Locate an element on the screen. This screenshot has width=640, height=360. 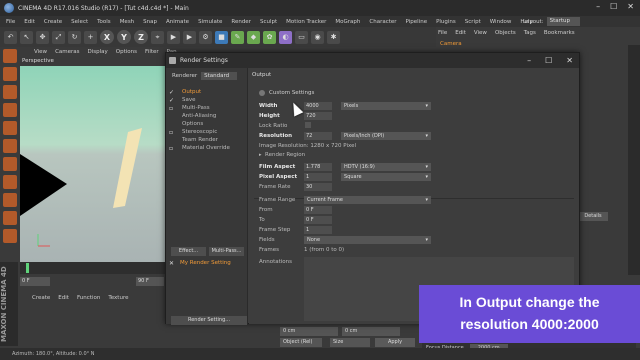
lock-ratio-checkbox is located at coordinates (308, 125).